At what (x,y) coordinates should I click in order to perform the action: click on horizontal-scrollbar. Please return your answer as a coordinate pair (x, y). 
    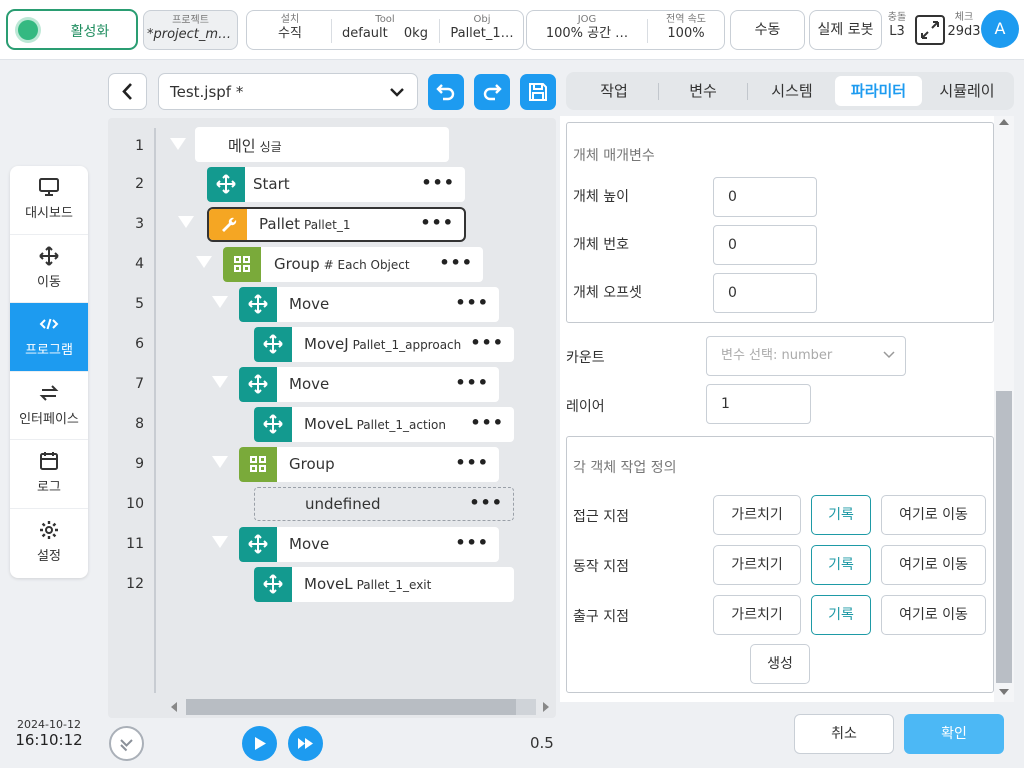
    Looking at the image, I should click on (361, 707).